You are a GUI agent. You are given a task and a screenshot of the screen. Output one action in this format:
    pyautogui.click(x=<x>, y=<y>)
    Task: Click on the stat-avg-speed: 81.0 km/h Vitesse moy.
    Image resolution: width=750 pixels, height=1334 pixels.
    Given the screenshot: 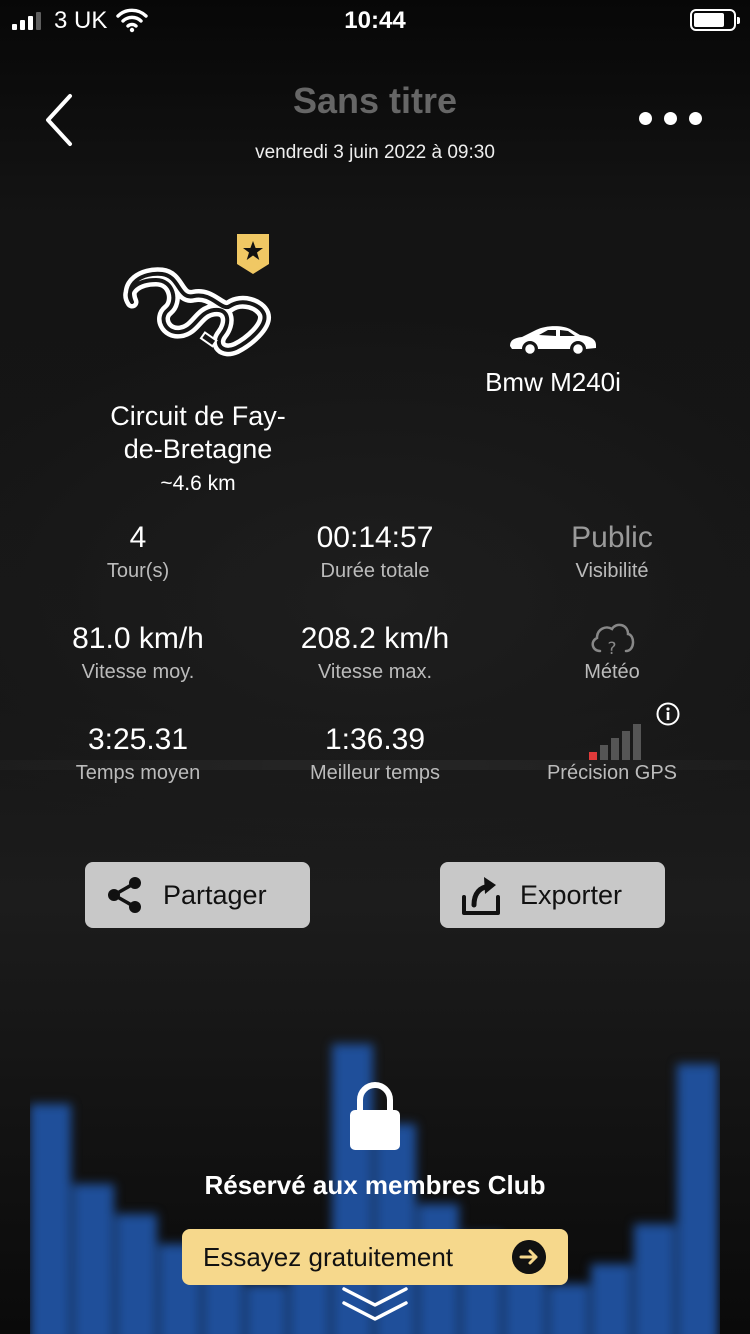 What is the action you would take?
    pyautogui.click(x=138, y=651)
    